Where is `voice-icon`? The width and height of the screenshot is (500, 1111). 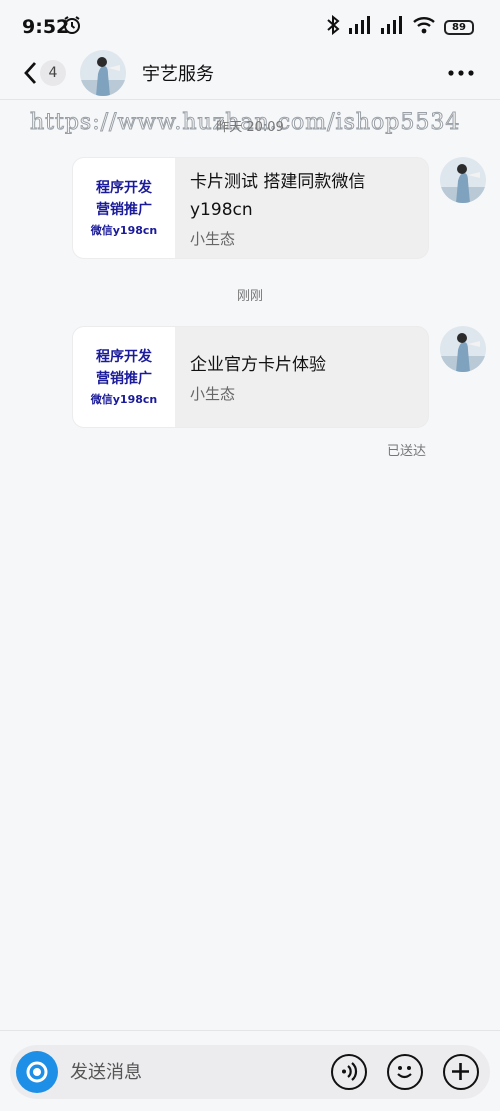 voice-icon is located at coordinates (350, 1071).